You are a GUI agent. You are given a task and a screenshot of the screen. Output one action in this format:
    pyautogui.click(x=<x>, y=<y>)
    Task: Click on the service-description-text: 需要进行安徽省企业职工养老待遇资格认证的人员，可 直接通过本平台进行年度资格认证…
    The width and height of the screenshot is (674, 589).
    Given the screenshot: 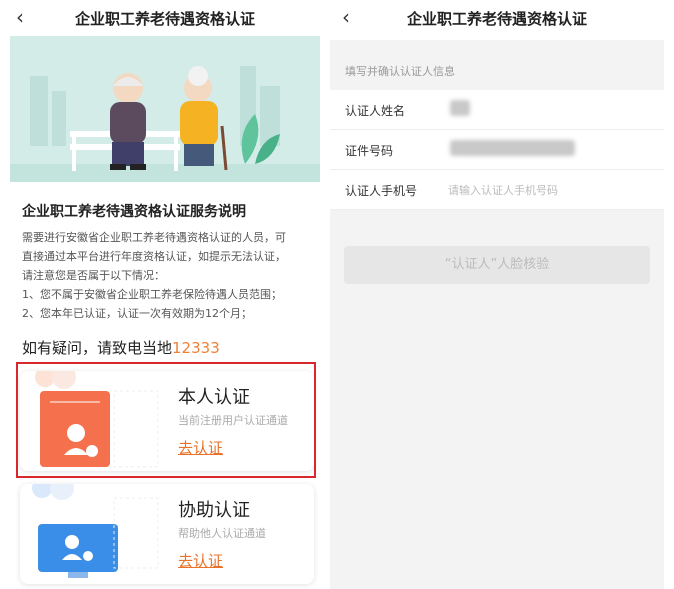 What is the action you would take?
    pyautogui.click(x=167, y=275)
    